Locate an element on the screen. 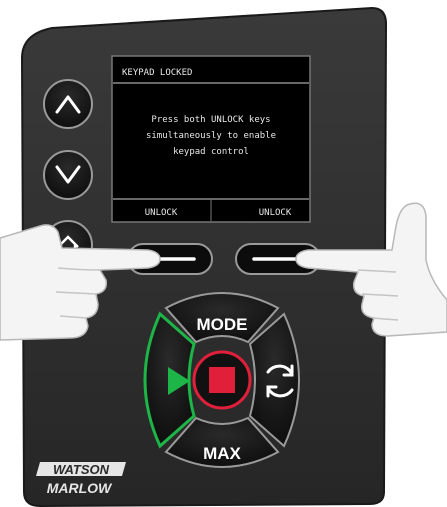 The height and width of the screenshot is (507, 447). logo-watson: WATSON is located at coordinates (81, 469).